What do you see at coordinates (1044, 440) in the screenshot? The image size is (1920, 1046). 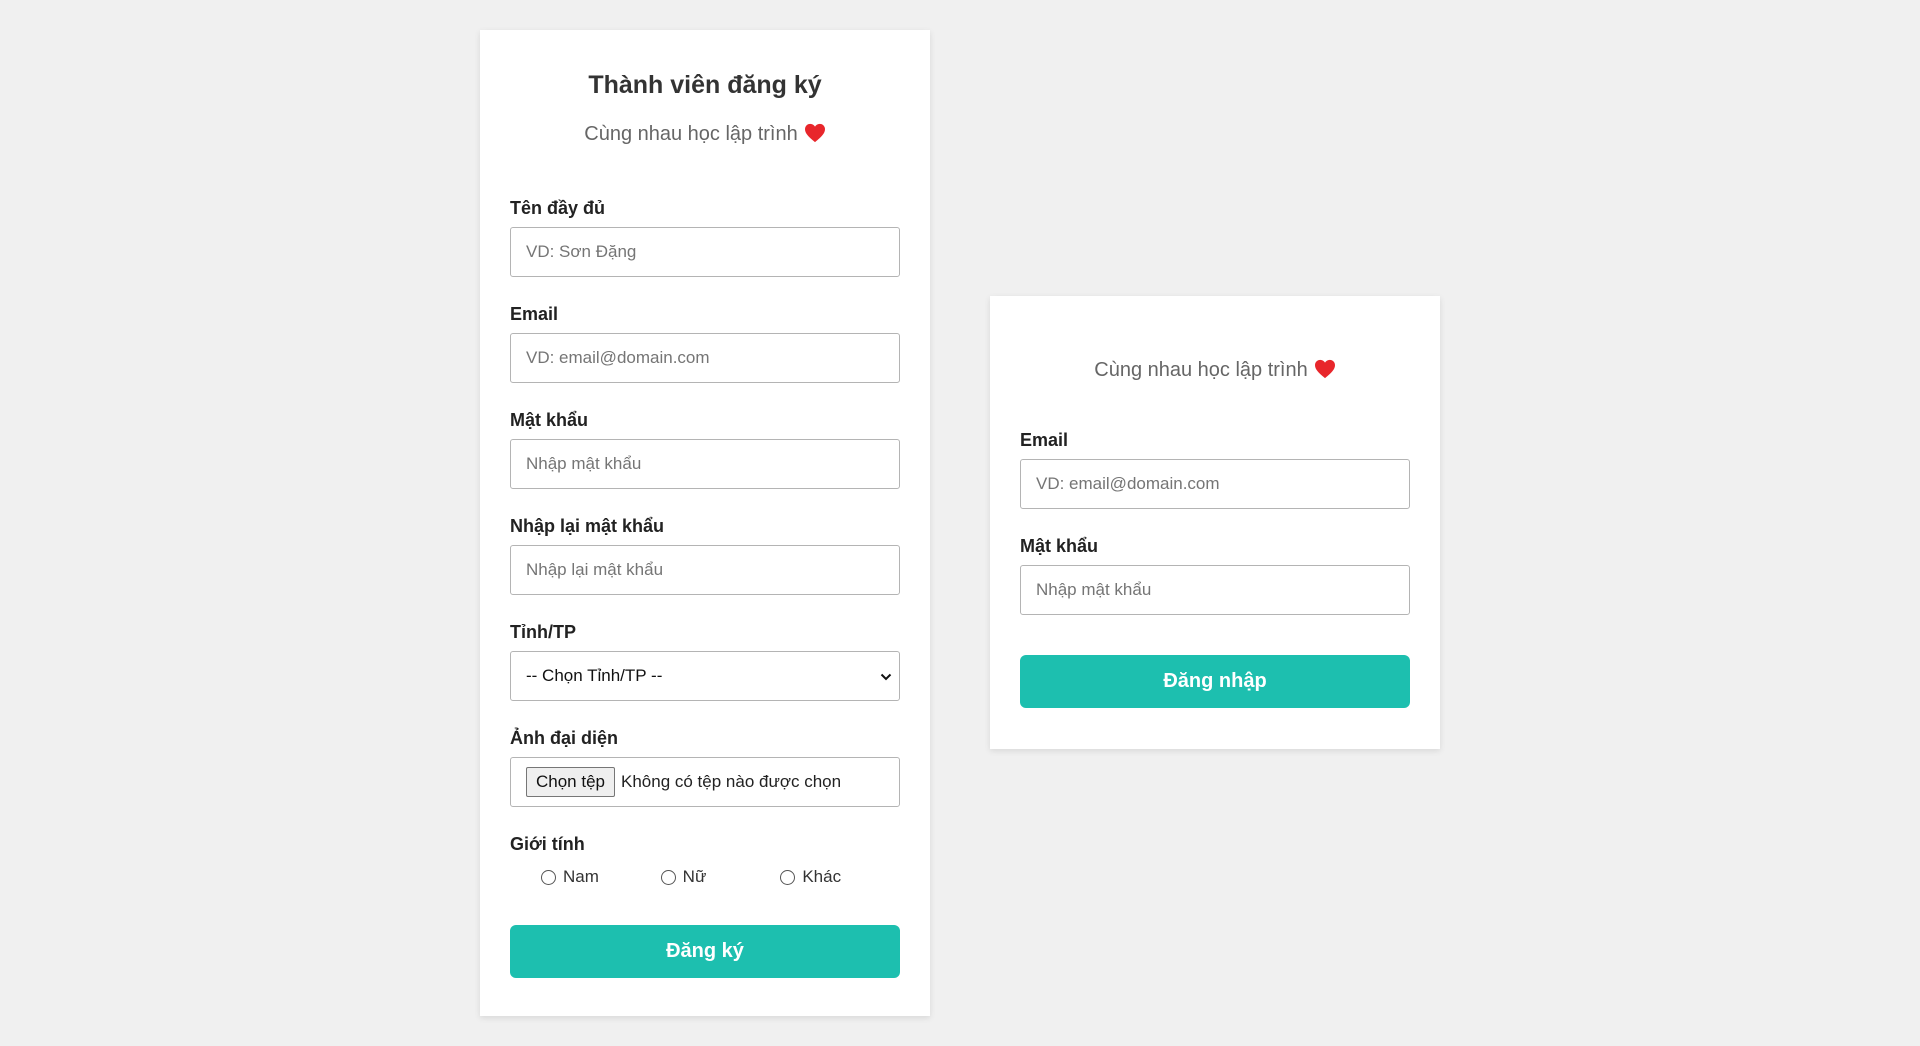 I see `login-email-label: Email` at bounding box center [1044, 440].